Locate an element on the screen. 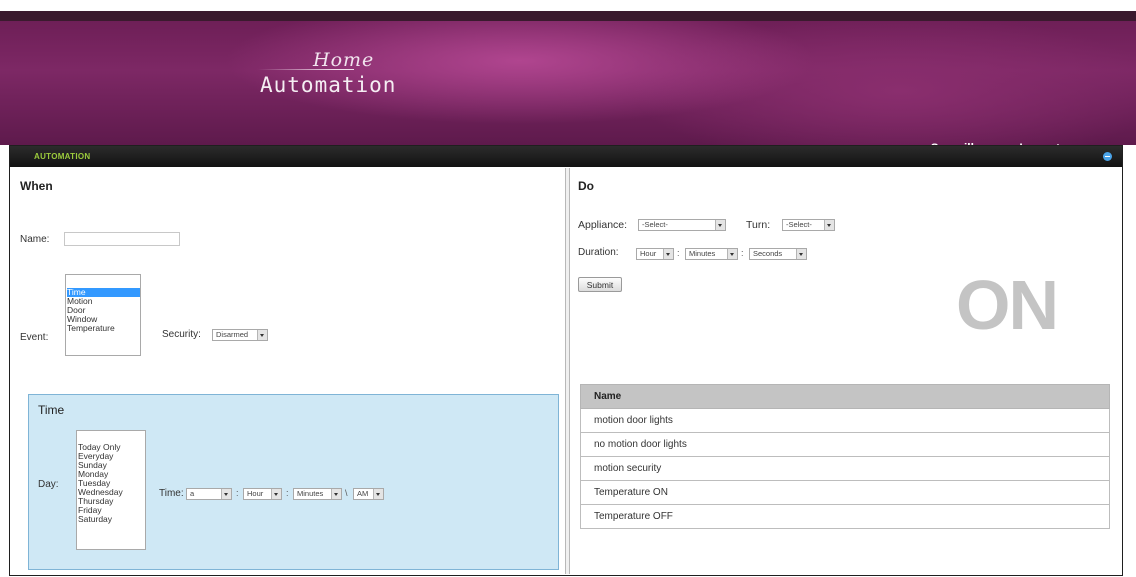 This screenshot has height=577, width=1136. duration-seconds-select: Seconds is located at coordinates (778, 254).